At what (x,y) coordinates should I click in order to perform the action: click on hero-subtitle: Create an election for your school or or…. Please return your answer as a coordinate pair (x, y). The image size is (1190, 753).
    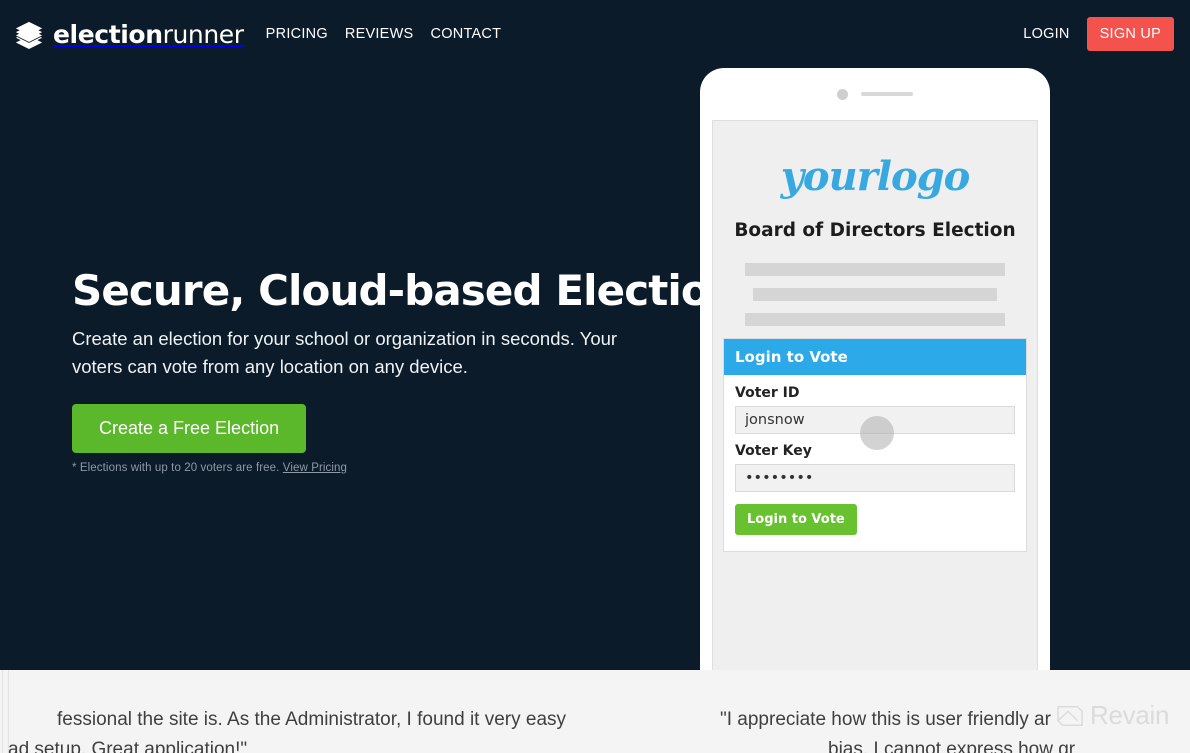
    Looking at the image, I should click on (345, 352).